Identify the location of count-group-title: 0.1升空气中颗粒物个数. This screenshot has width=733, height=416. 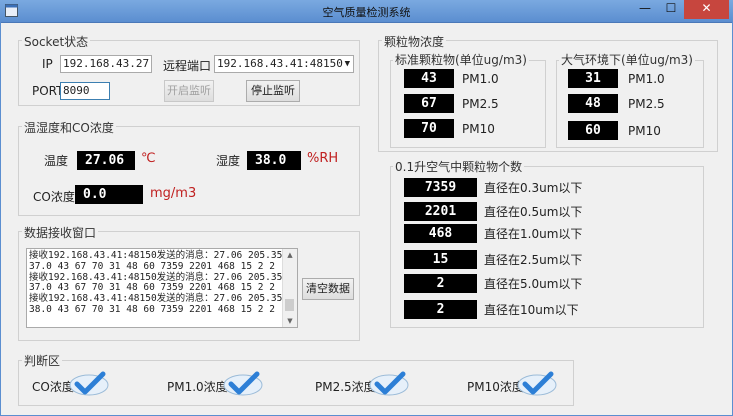
(459, 166).